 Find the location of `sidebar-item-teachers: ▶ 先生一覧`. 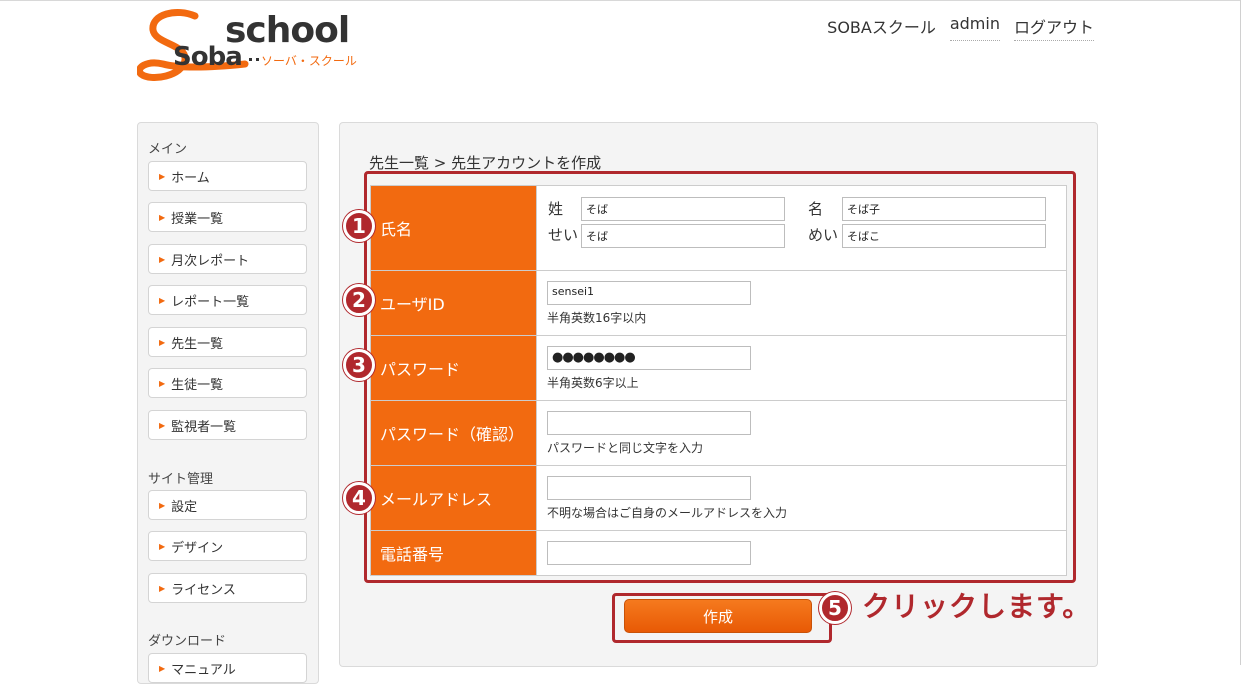

sidebar-item-teachers: ▶ 先生一覧 is located at coordinates (227, 342).